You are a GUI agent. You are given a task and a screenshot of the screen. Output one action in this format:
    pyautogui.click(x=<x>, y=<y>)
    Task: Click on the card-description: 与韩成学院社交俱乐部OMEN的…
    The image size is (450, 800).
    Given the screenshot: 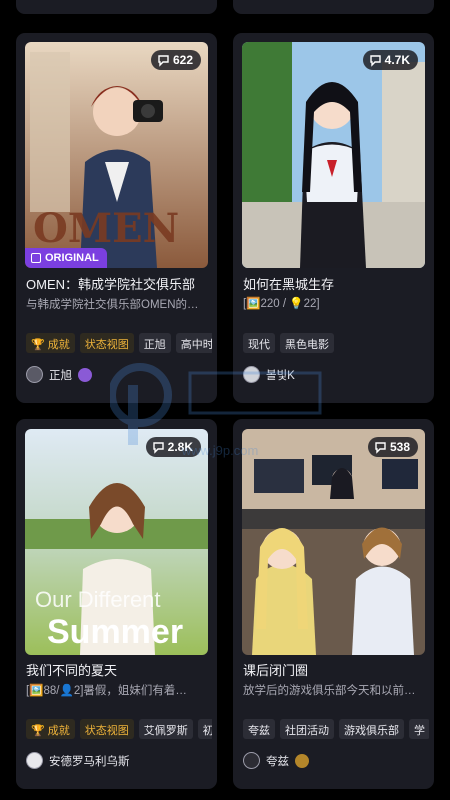 What is the action you would take?
    pyautogui.click(x=112, y=305)
    